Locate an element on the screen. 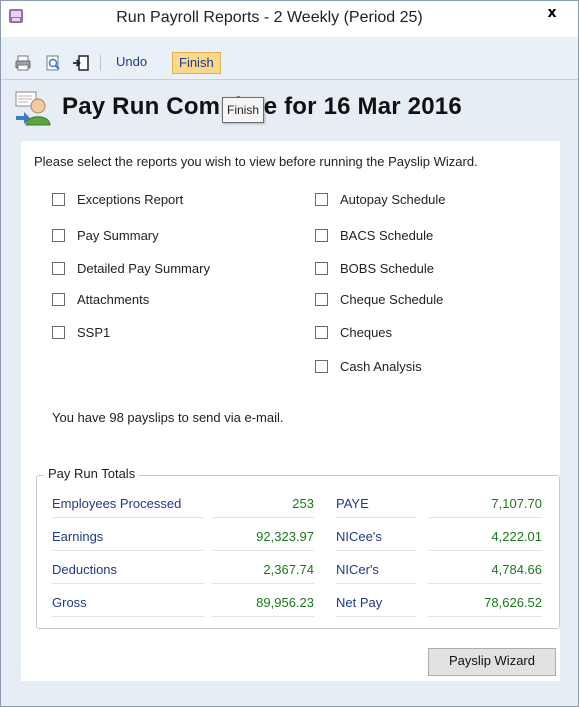  cheques-checkbox: Cheques is located at coordinates (353, 332).